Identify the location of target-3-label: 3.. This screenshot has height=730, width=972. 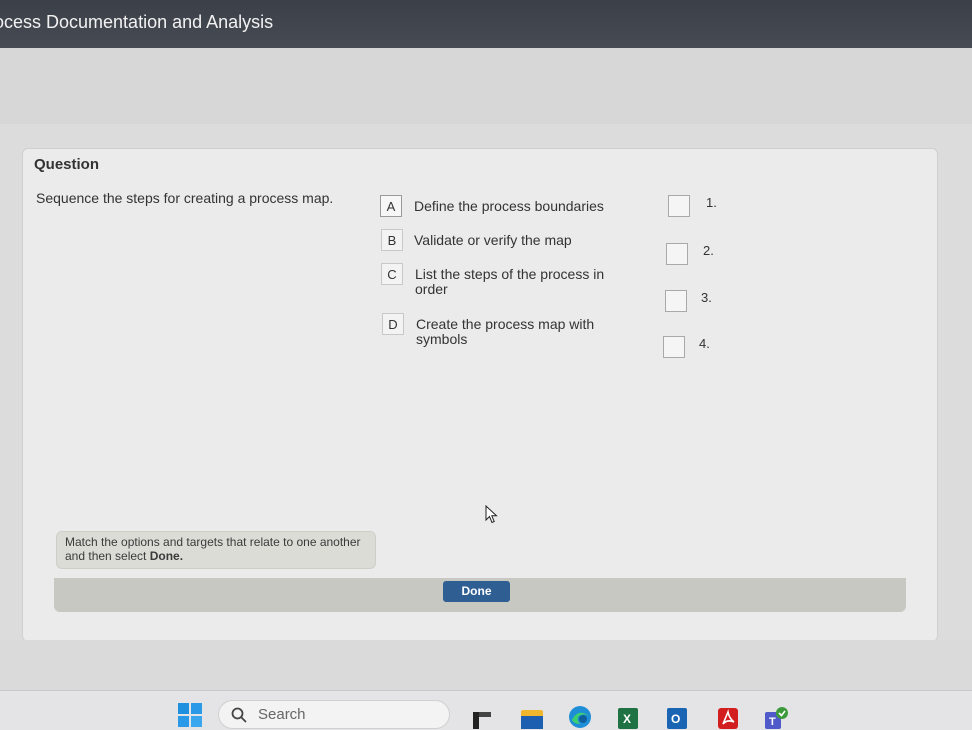
(706, 297).